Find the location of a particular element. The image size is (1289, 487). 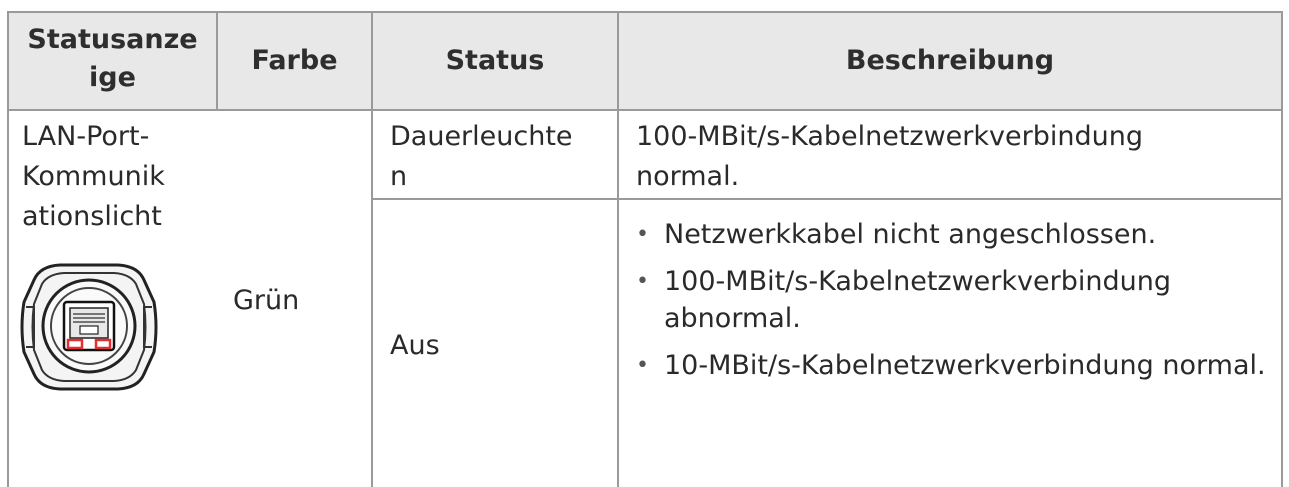

header-farbe: Farbe is located at coordinates (294, 60).